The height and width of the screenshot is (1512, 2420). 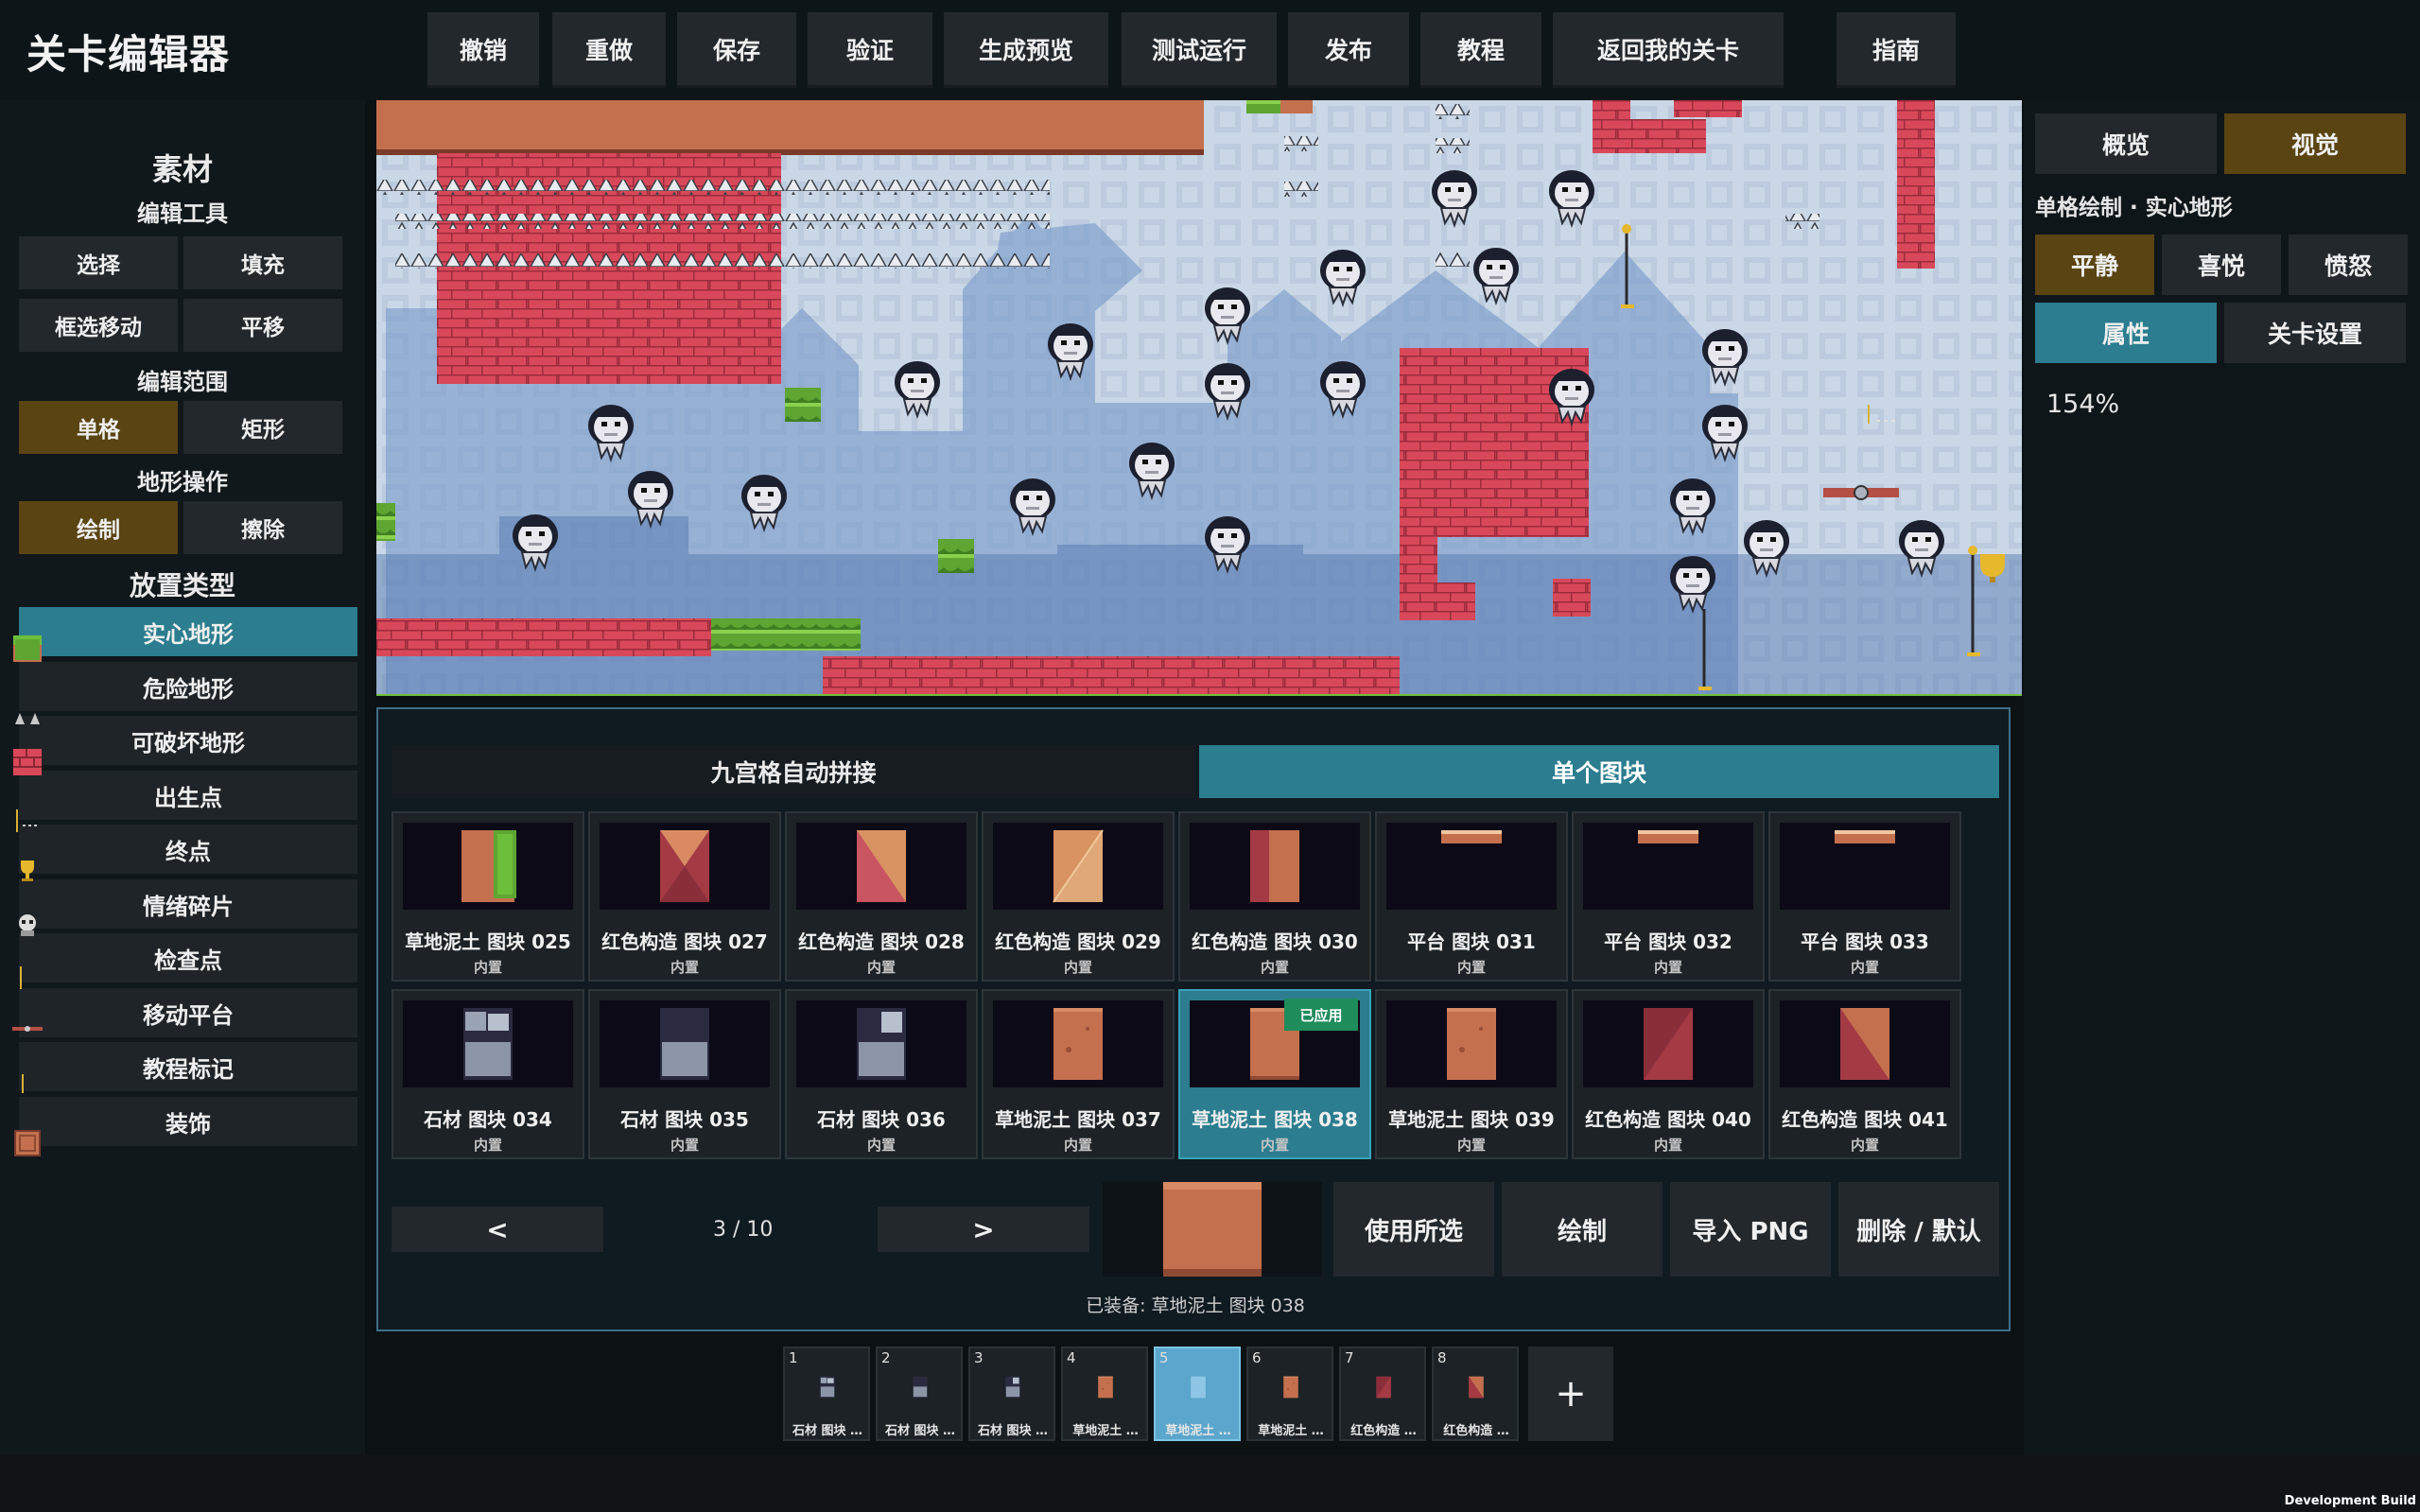 What do you see at coordinates (1275, 1074) in the screenshot?
I see `tile-card: 草地泥土 图块 038 内置 已应用` at bounding box center [1275, 1074].